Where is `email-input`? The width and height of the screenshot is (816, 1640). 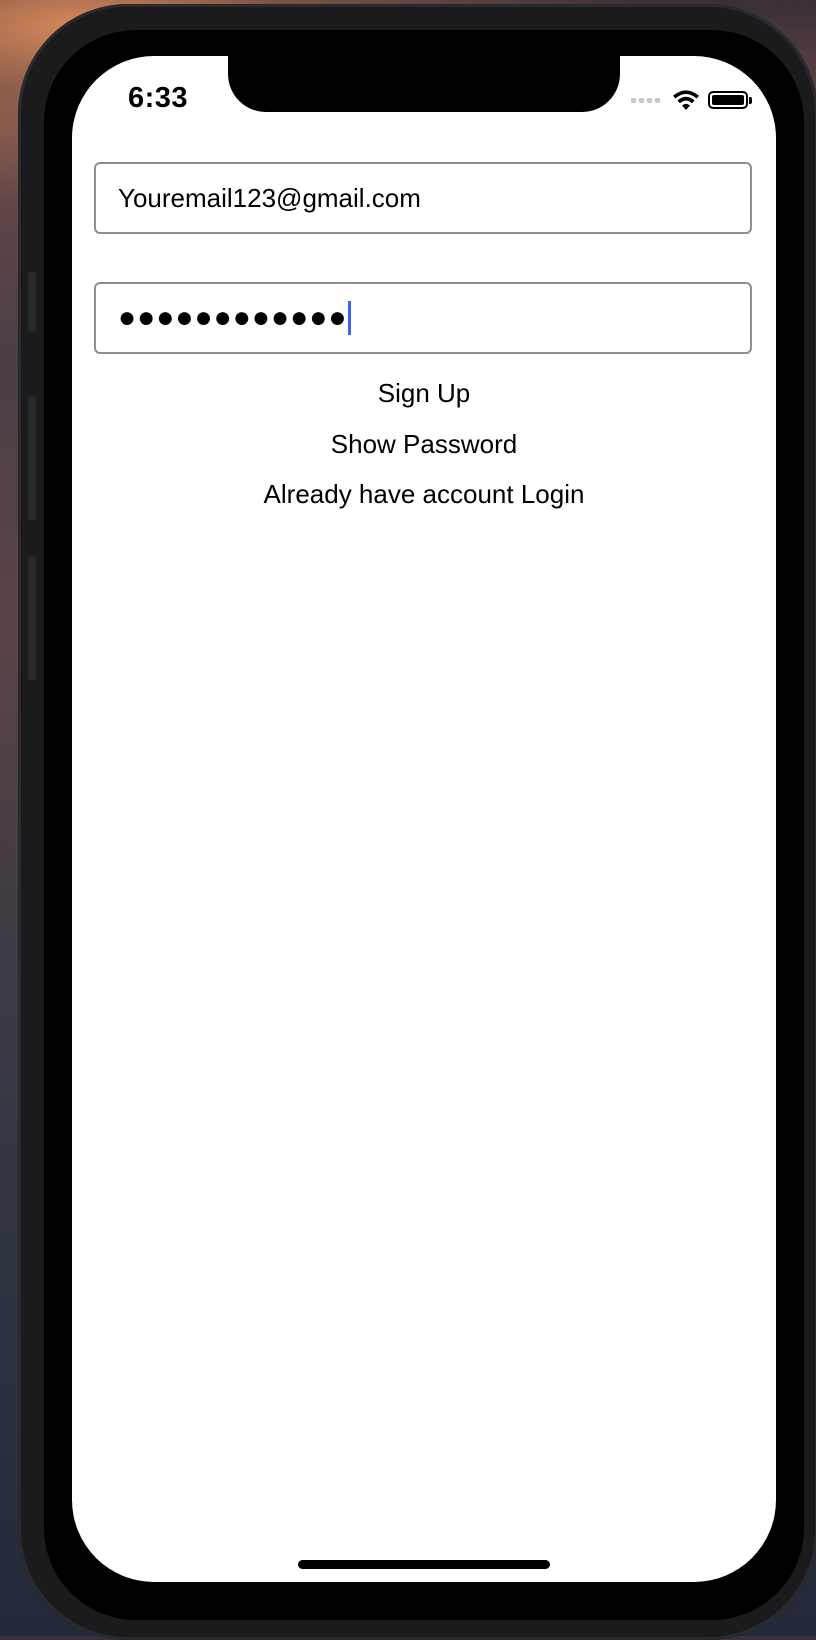
email-input is located at coordinates (423, 198).